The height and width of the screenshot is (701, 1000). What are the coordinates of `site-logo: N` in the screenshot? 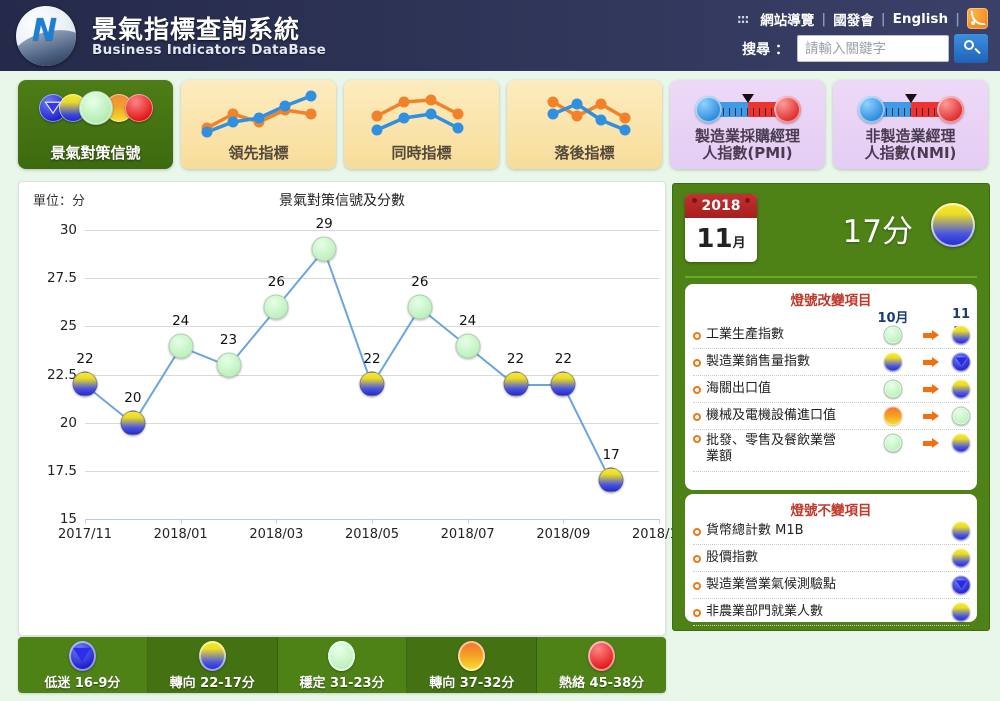 It's located at (46, 36).